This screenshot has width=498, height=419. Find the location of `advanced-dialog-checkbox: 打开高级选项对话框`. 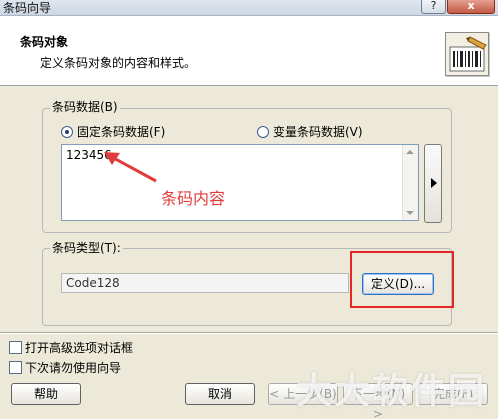

advanced-dialog-checkbox: 打开高级选项对话框 is located at coordinates (71, 347).